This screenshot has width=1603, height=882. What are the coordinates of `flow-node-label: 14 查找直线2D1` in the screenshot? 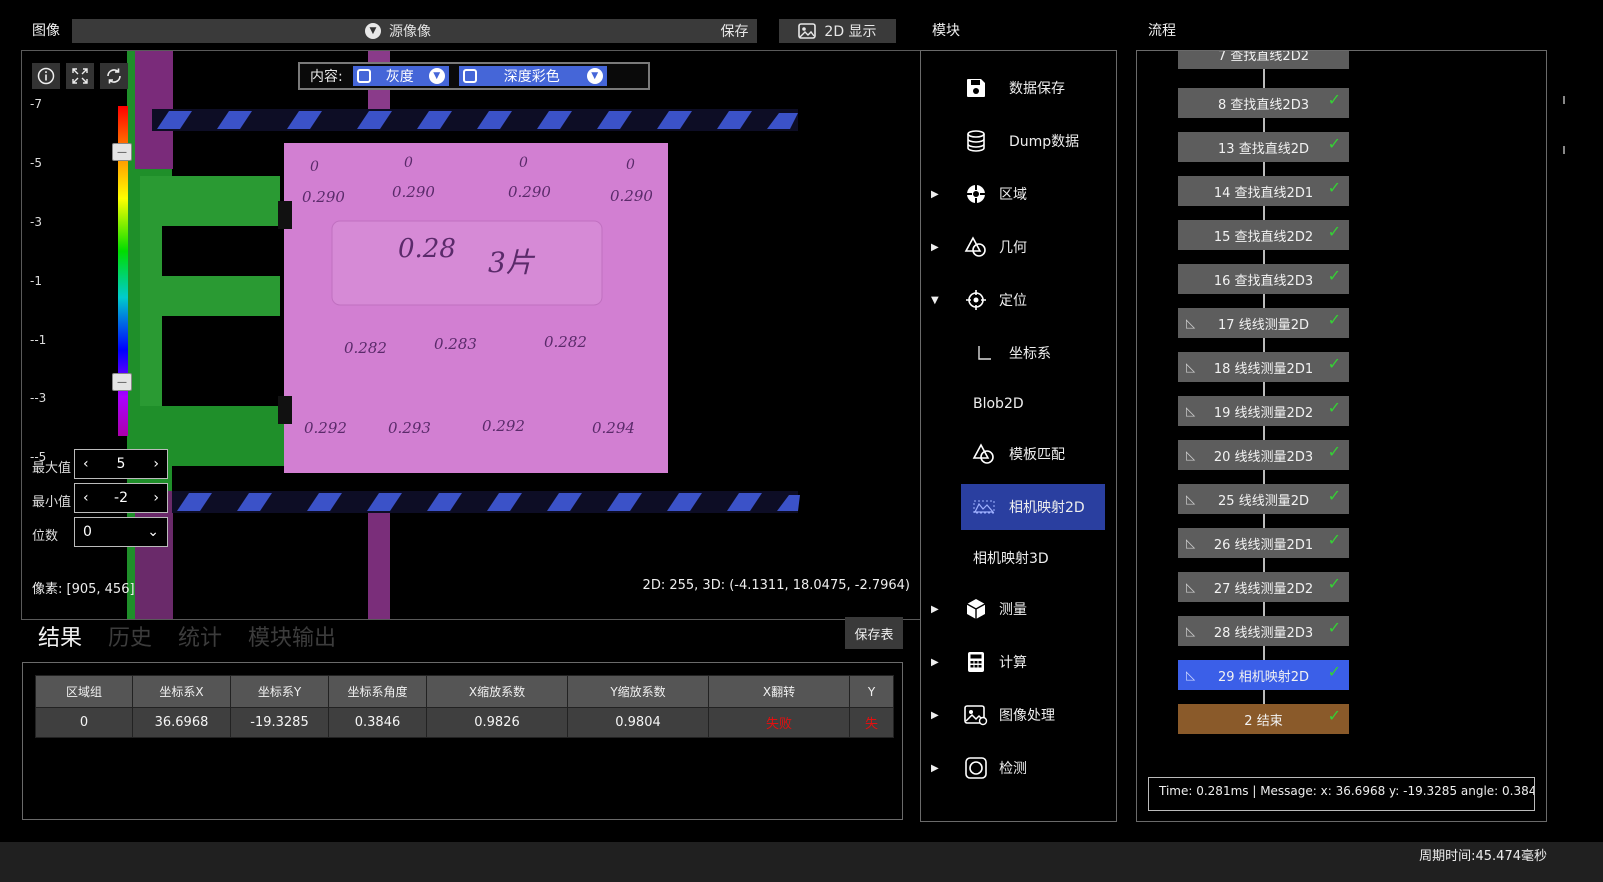 It's located at (1263, 193).